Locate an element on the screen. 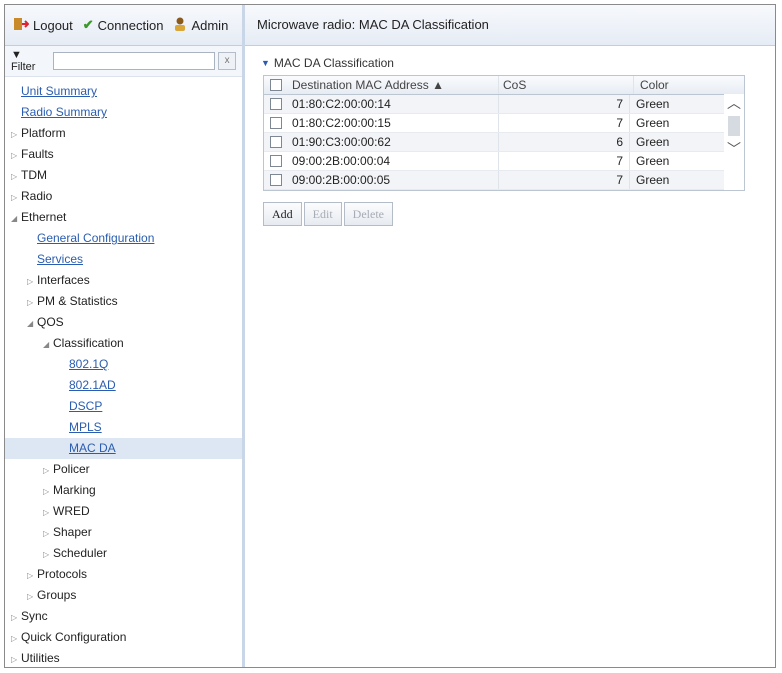 The image size is (782, 673). connection-button: ✔ Connection is located at coordinates (123, 25).